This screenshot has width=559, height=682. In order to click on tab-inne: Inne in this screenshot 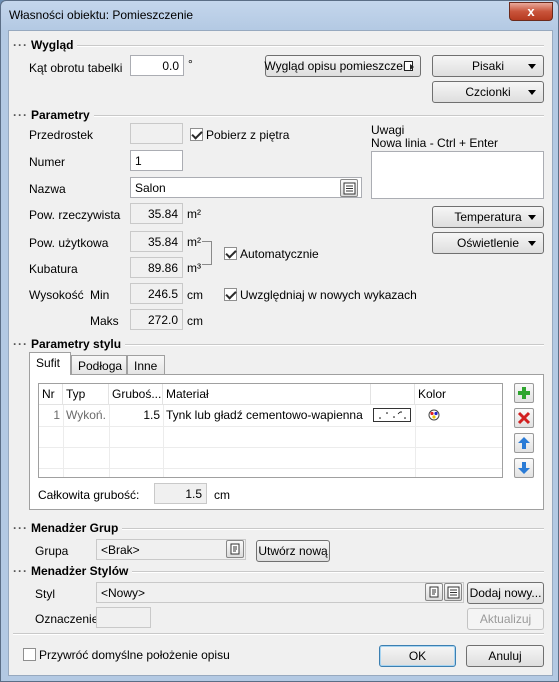, I will do `click(146, 365)`.